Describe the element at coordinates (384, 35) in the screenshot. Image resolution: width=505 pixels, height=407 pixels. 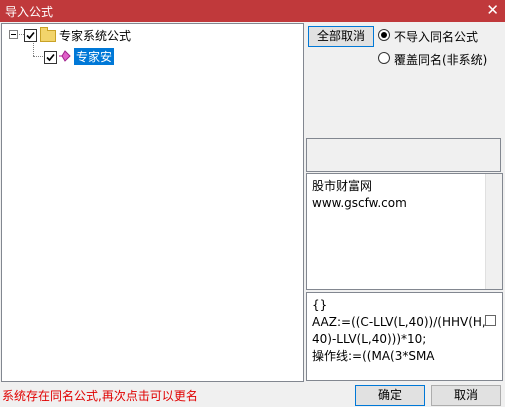
I see `no-import-radio` at that location.